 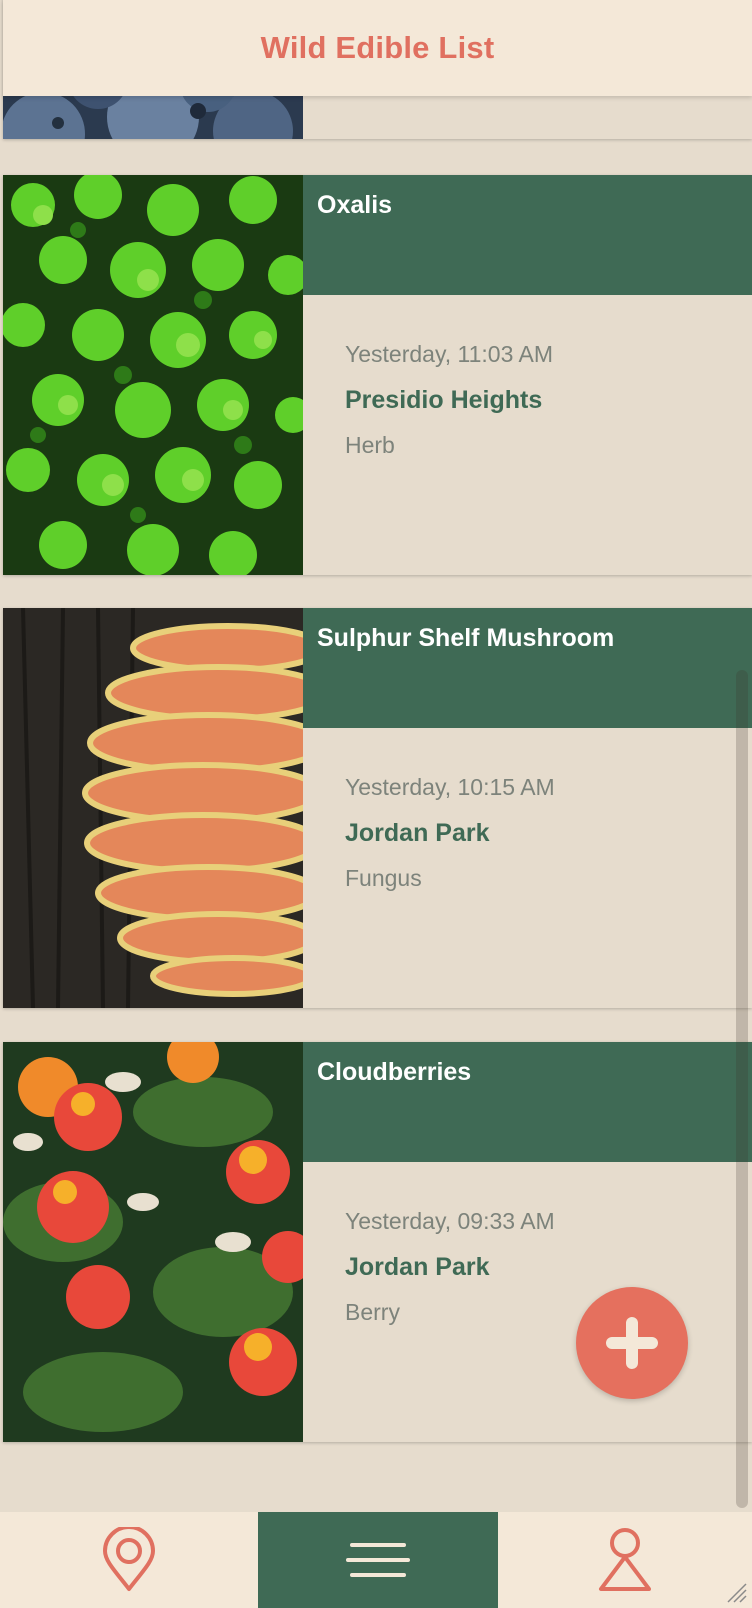 I want to click on card-header: Sulphur Shelf Mushroom, so click(x=527, y=668).